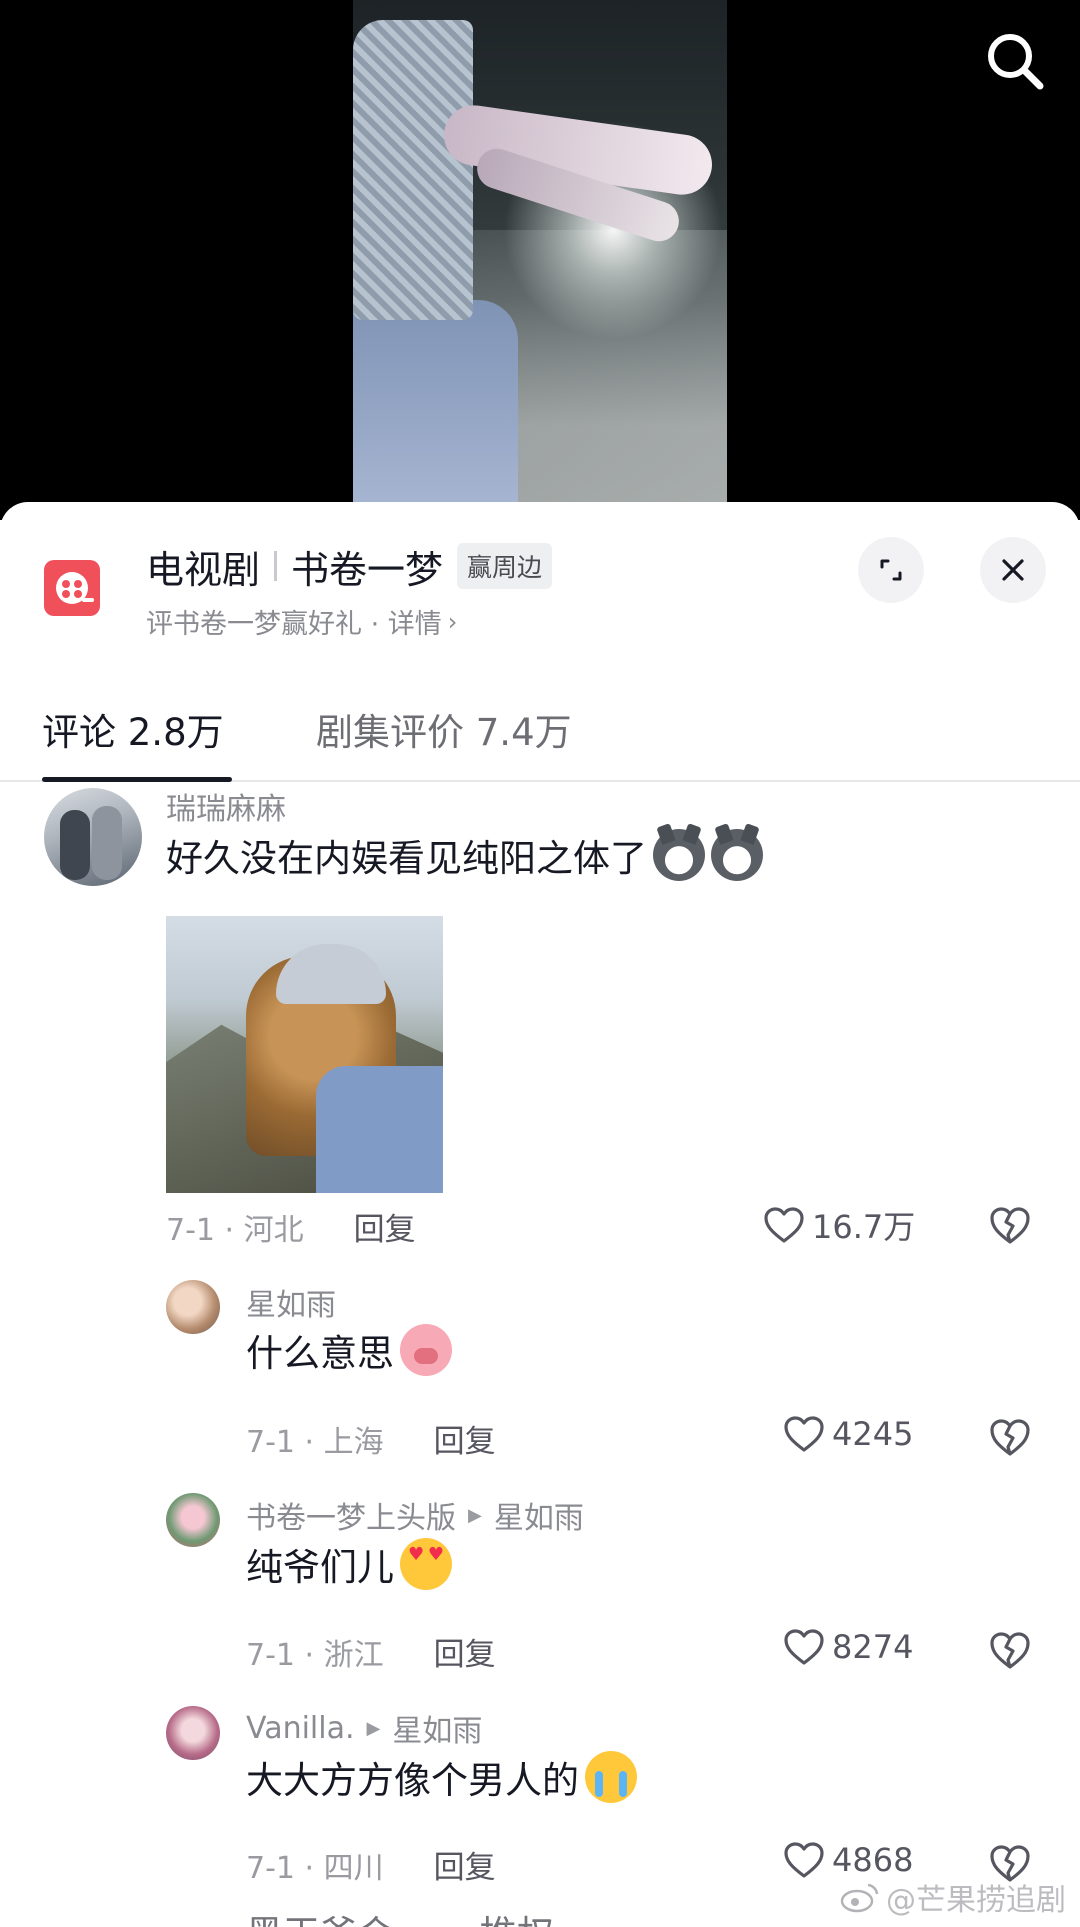 The height and width of the screenshot is (1927, 1080). I want to click on crying-emoji-icon, so click(611, 1777).